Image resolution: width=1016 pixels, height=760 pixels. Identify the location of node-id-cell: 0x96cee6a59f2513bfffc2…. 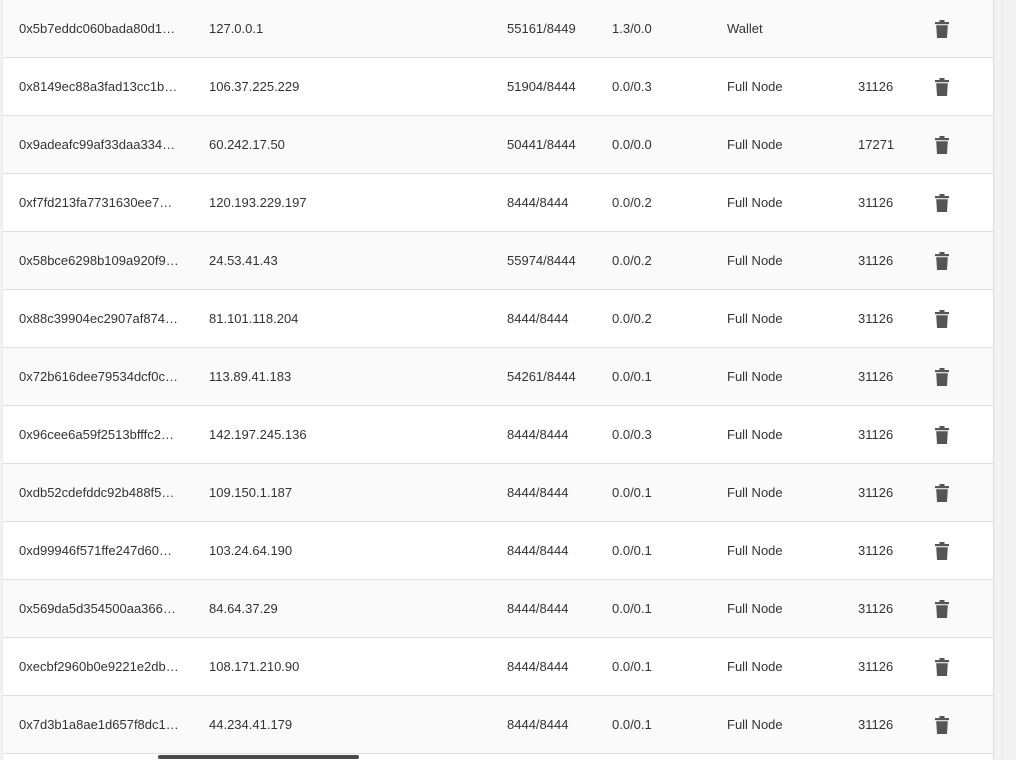
(96, 434).